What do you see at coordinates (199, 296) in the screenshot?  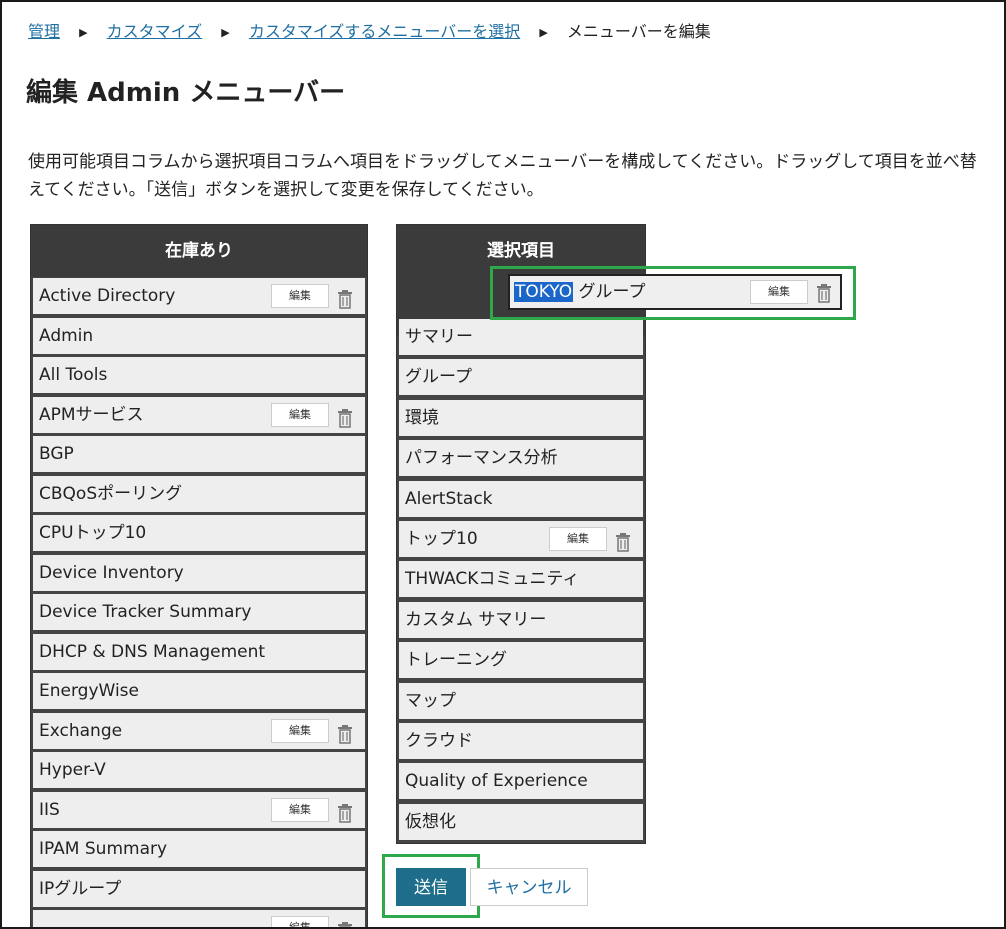 I see `available-item: Active Directory 編集` at bounding box center [199, 296].